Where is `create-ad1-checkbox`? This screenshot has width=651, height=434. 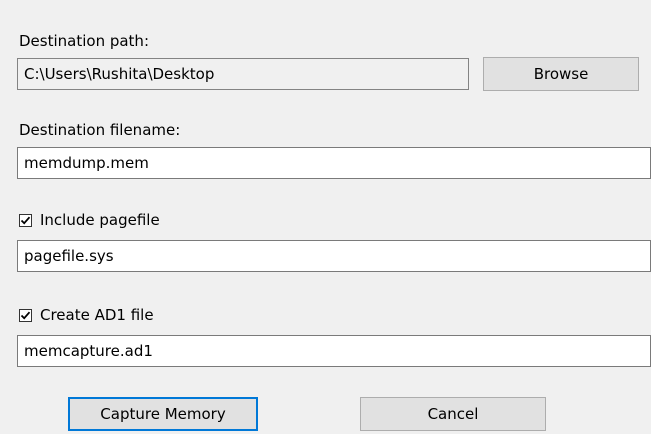 create-ad1-checkbox is located at coordinates (25, 315).